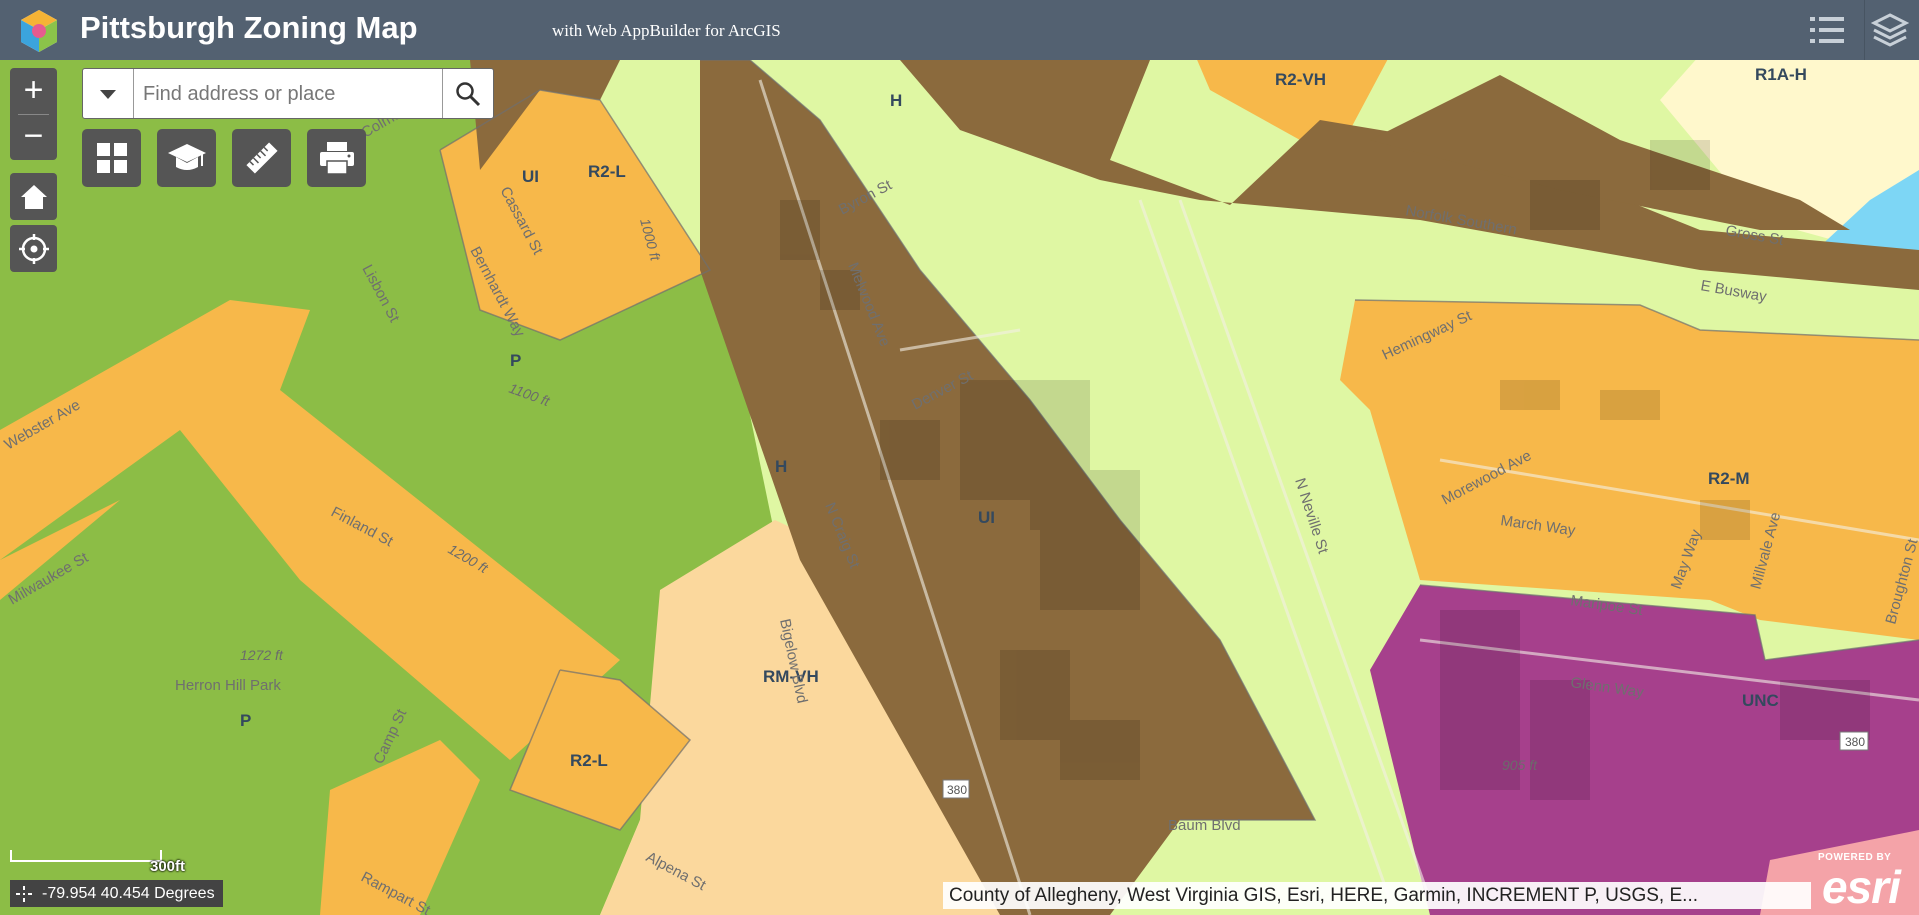 This screenshot has height=915, width=1919. Describe the element at coordinates (168, 866) in the screenshot. I see `scale-label: 300ft` at that location.